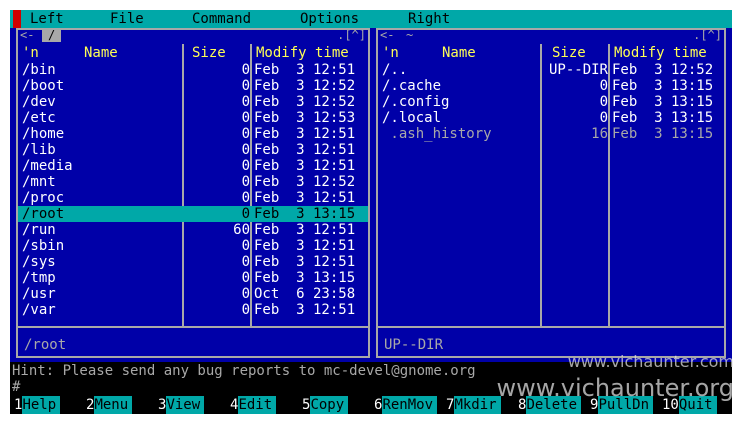  What do you see at coordinates (450, 405) in the screenshot?
I see `fkey-number: 7` at bounding box center [450, 405].